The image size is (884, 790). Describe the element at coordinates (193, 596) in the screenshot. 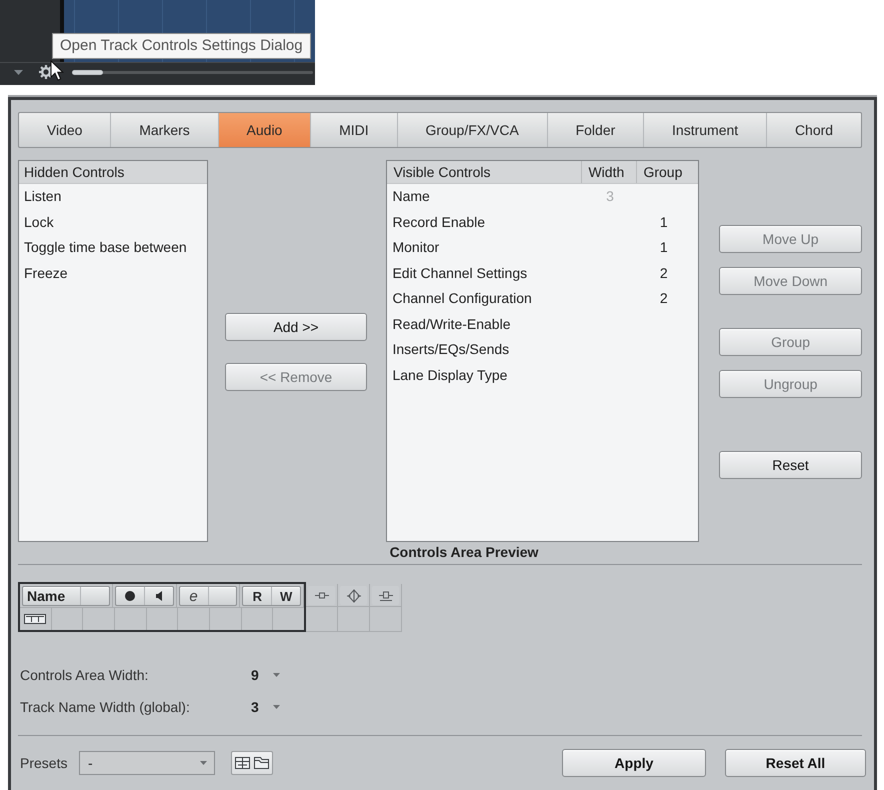

I see `control-letter: e` at that location.